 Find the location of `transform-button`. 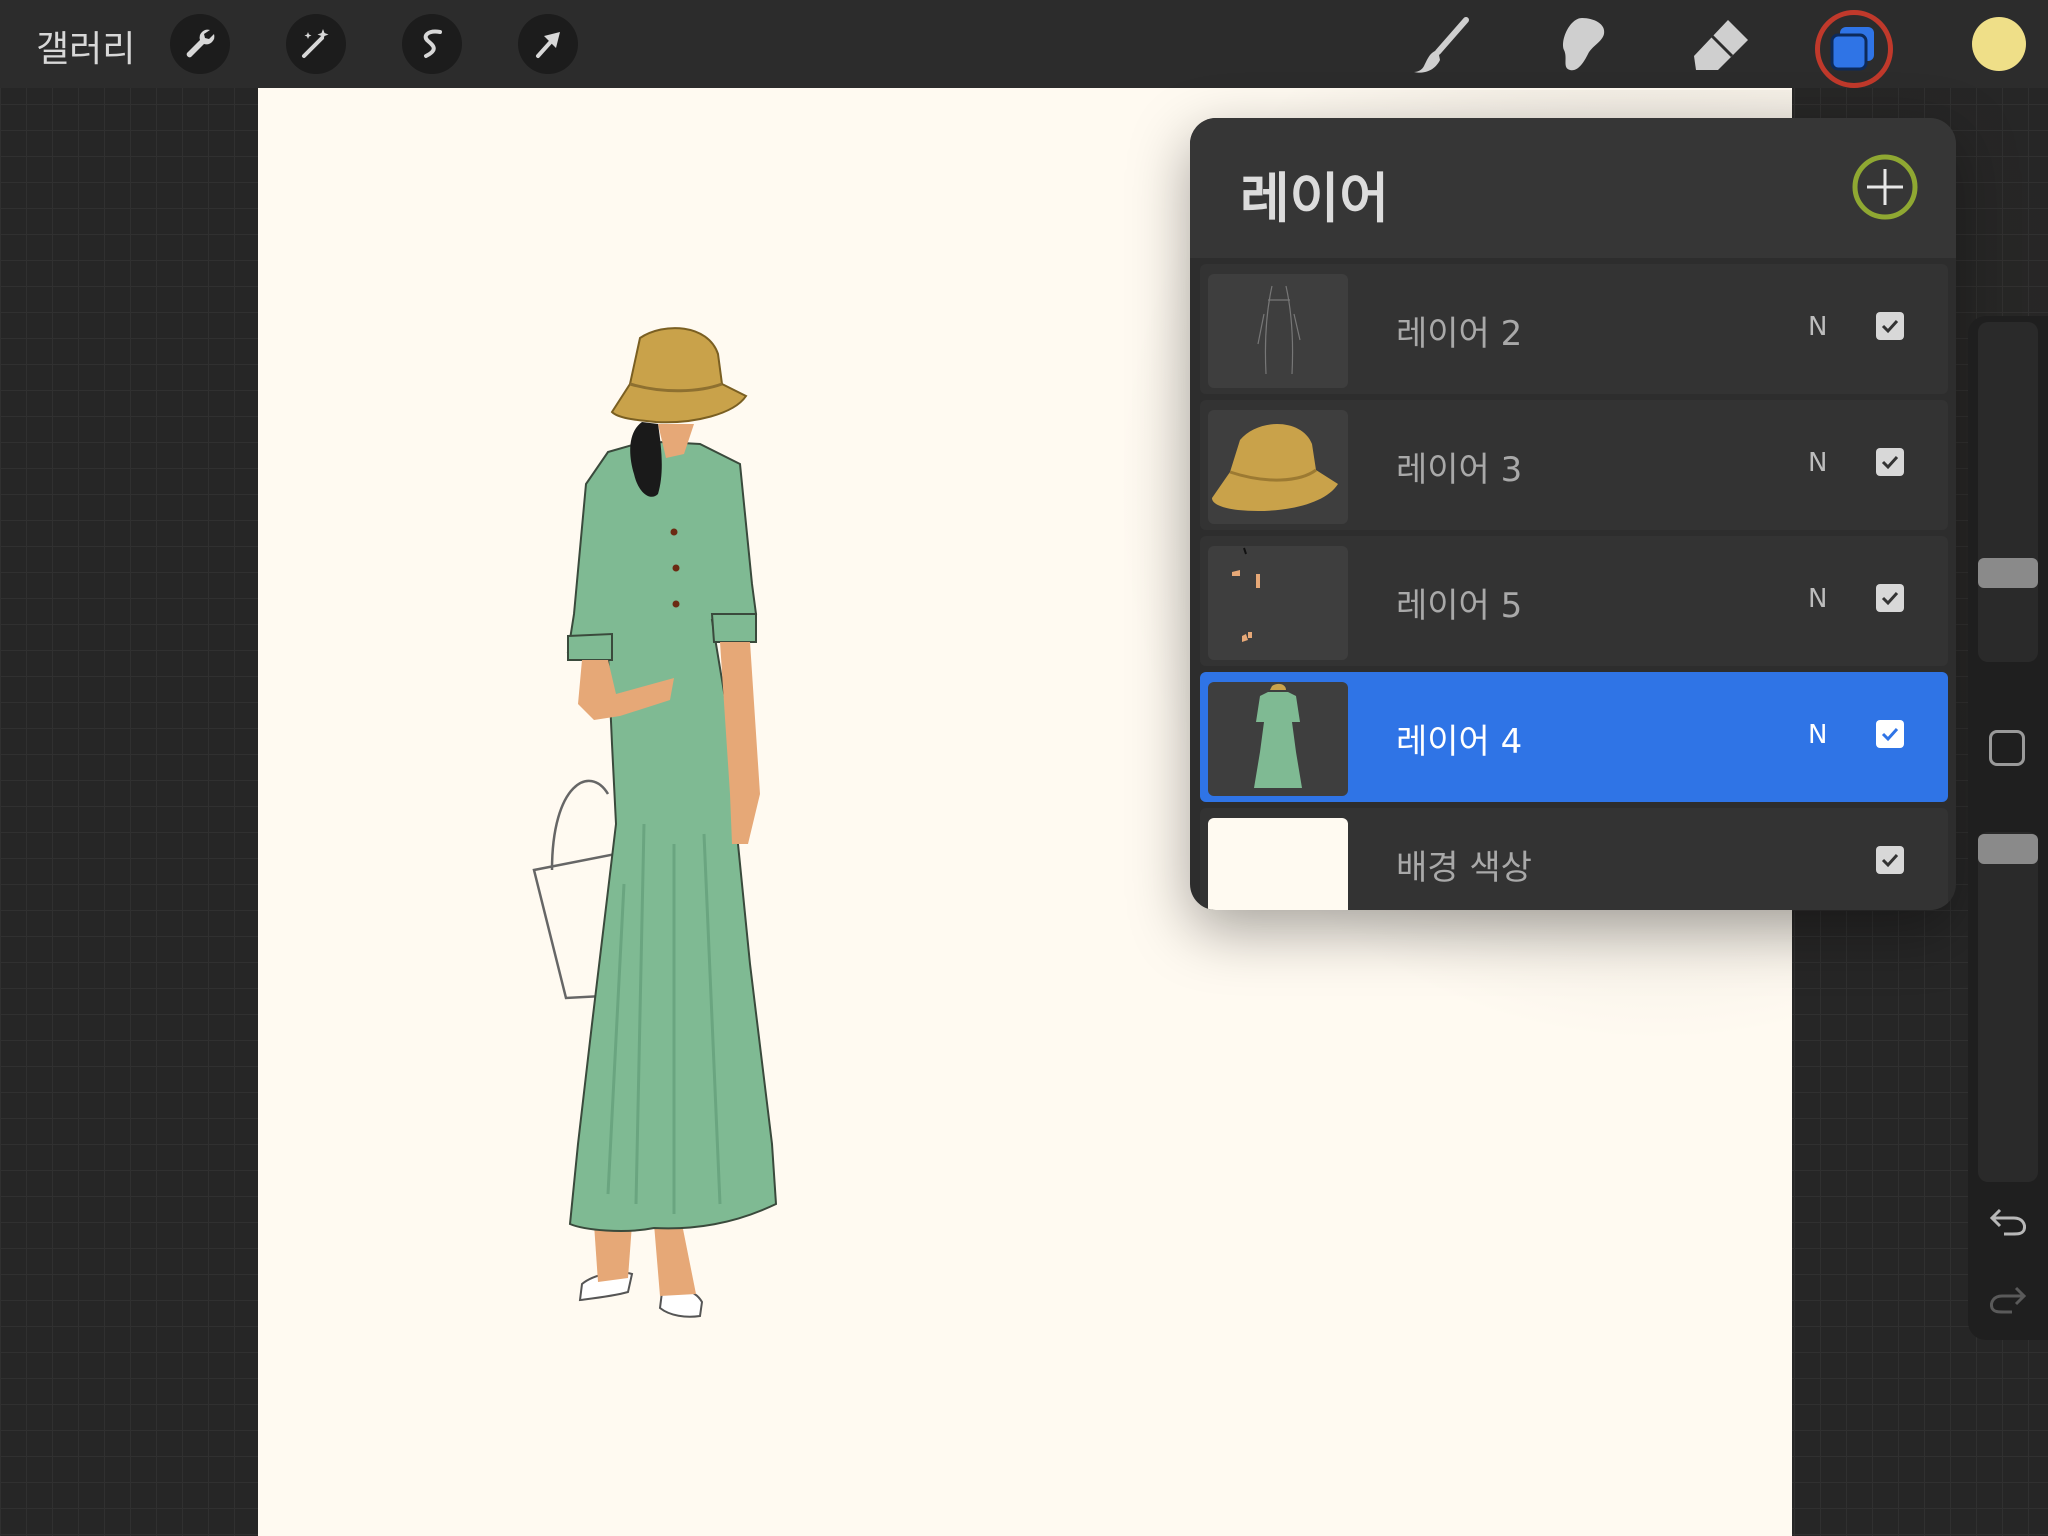

transform-button is located at coordinates (548, 44).